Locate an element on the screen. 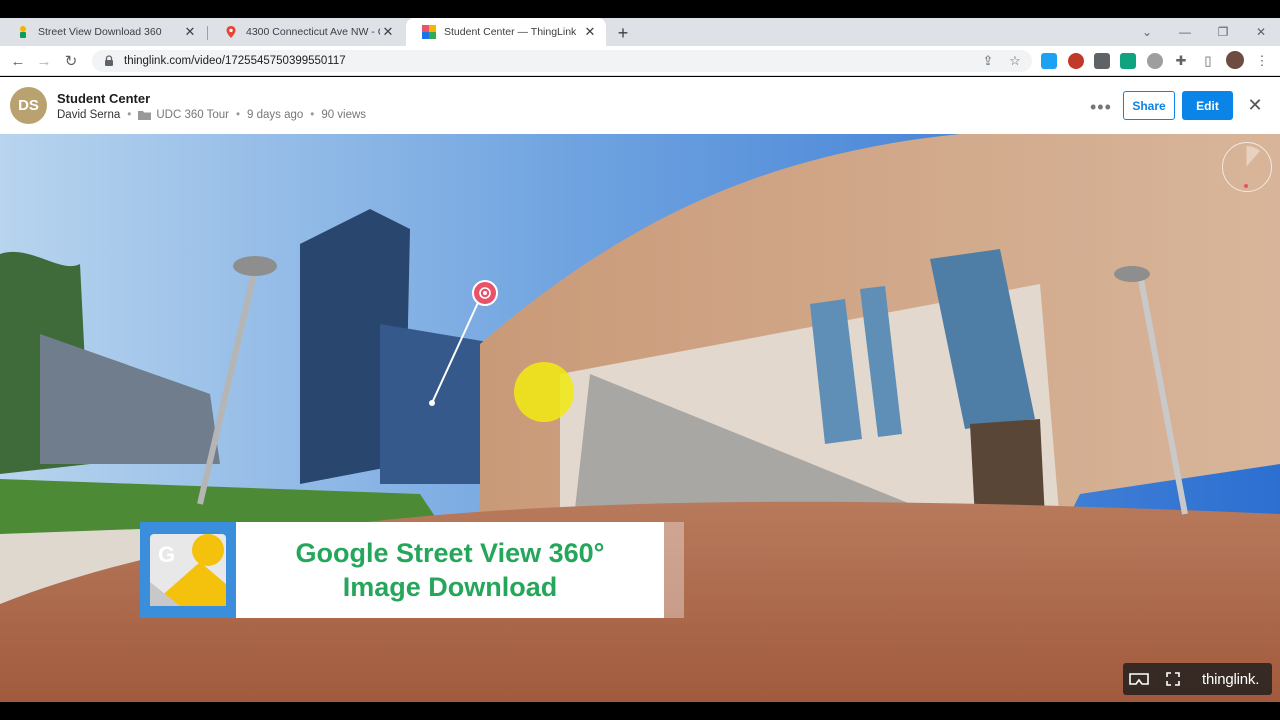 Image resolution: width=1280 pixels, height=720 pixels. street-view-download-favicon is located at coordinates (23, 32).